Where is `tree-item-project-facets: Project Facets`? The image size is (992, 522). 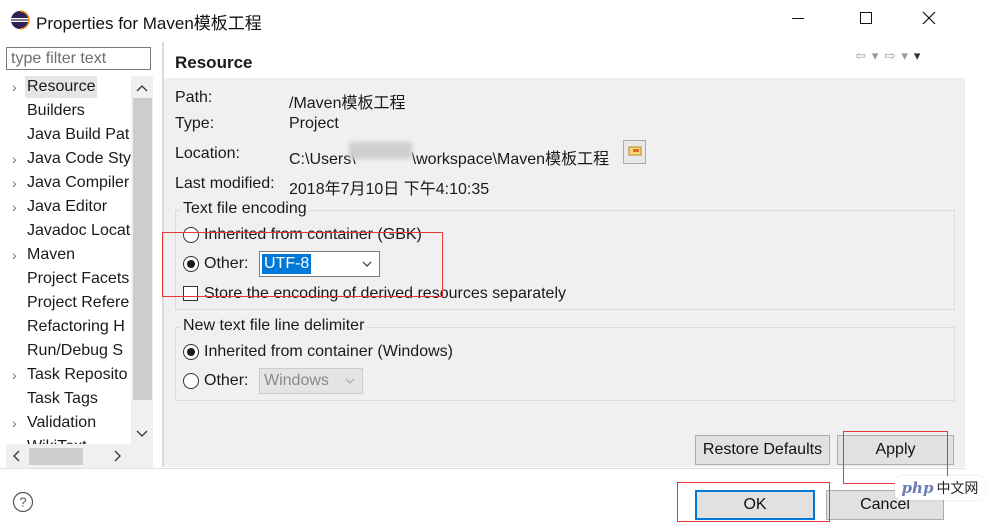 tree-item-project-facets: Project Facets is located at coordinates (68, 280).